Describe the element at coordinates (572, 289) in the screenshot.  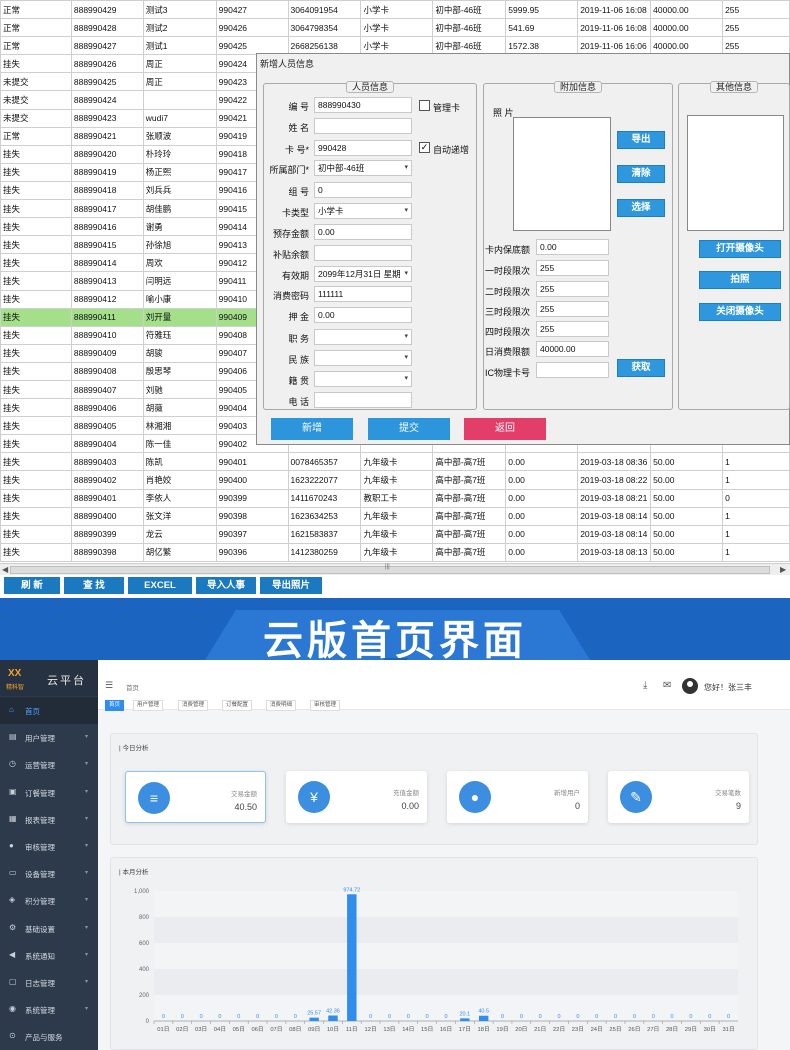
I see `period2-field: 255` at that location.